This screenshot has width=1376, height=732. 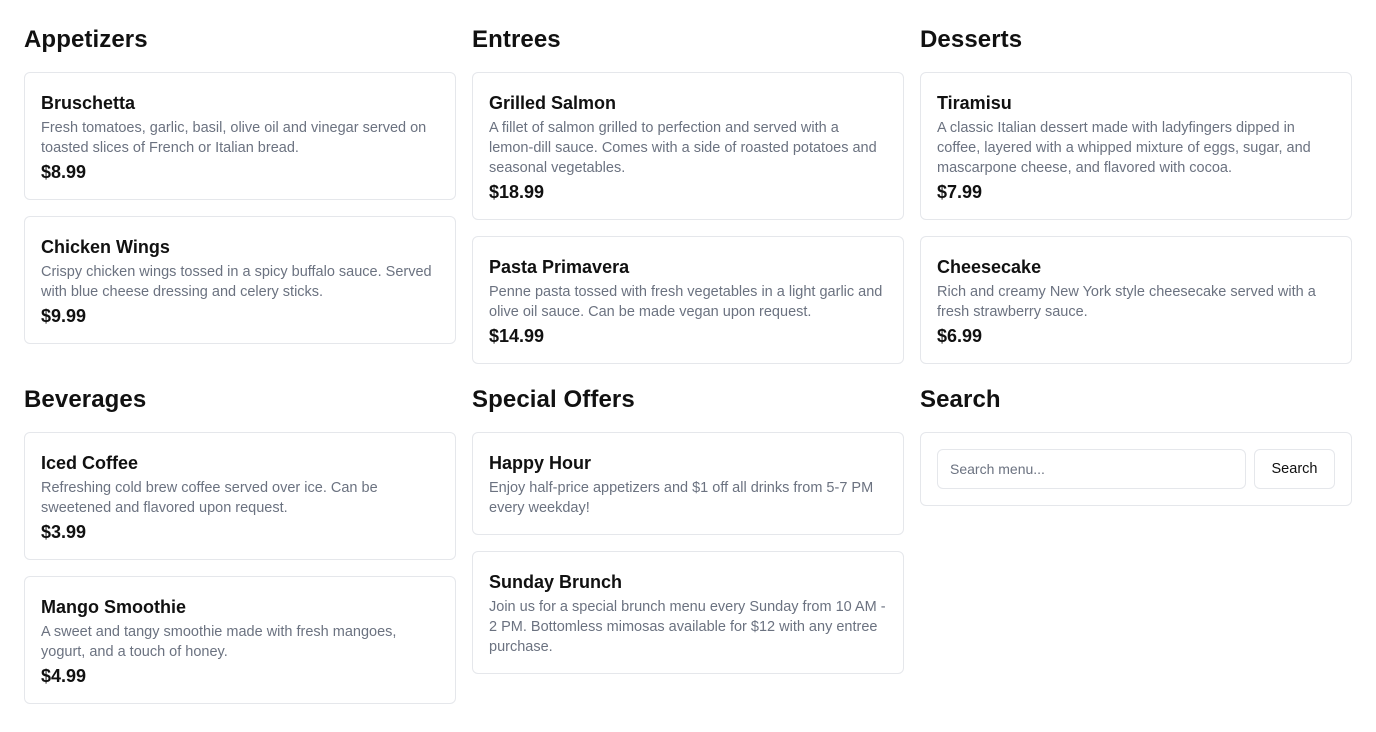 I want to click on search-button: Search, so click(x=1294, y=469).